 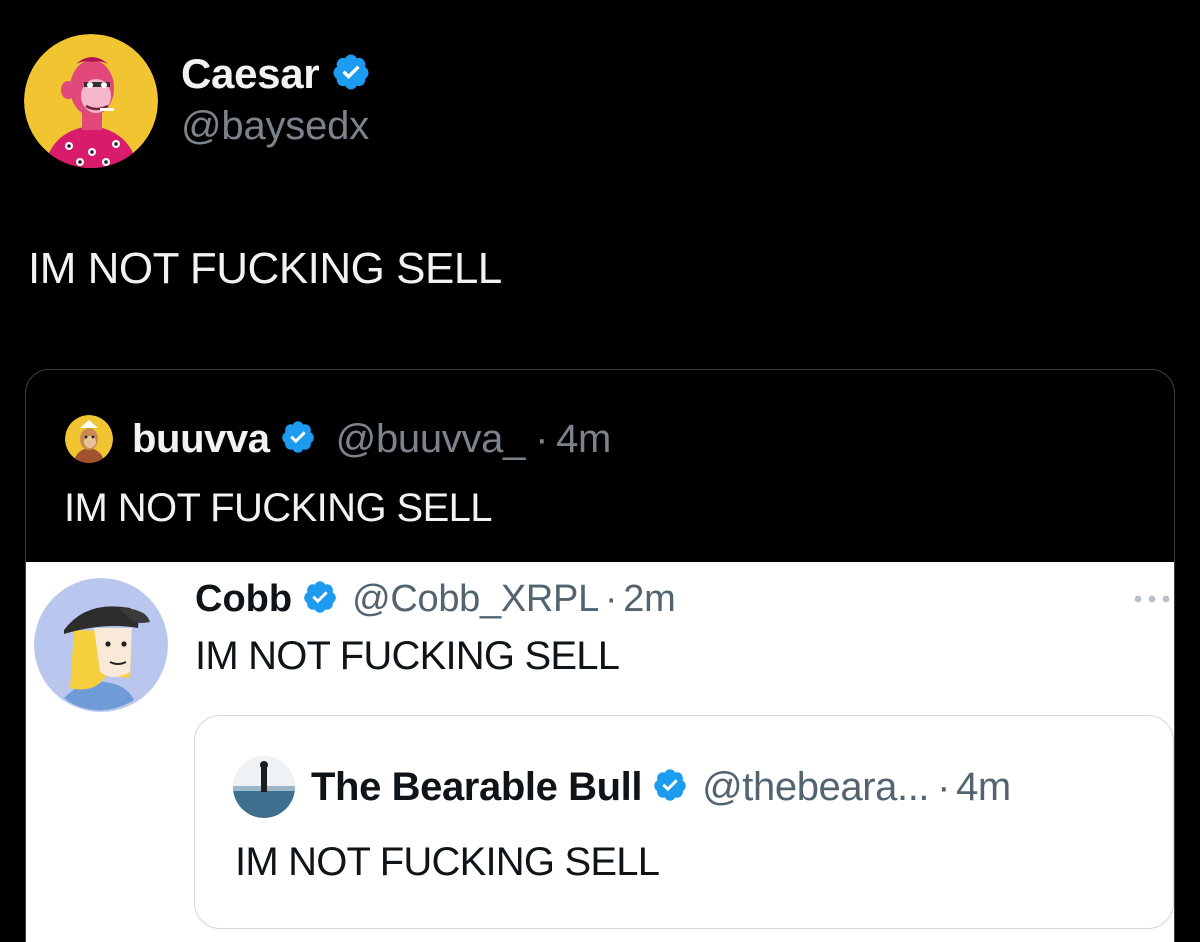 I want to click on bored-ape-avatar-icon, so click(x=91, y=101).